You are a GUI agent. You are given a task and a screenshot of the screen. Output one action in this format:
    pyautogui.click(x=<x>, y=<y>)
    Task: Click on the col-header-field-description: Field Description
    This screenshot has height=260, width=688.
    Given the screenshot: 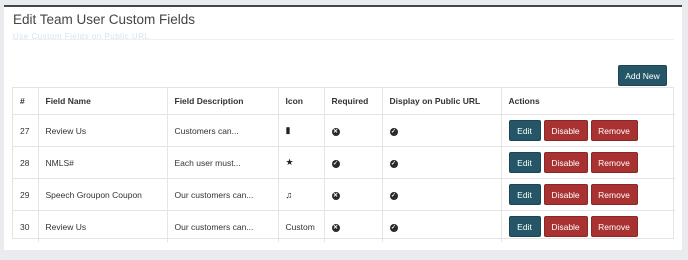 What is the action you would take?
    pyautogui.click(x=222, y=101)
    